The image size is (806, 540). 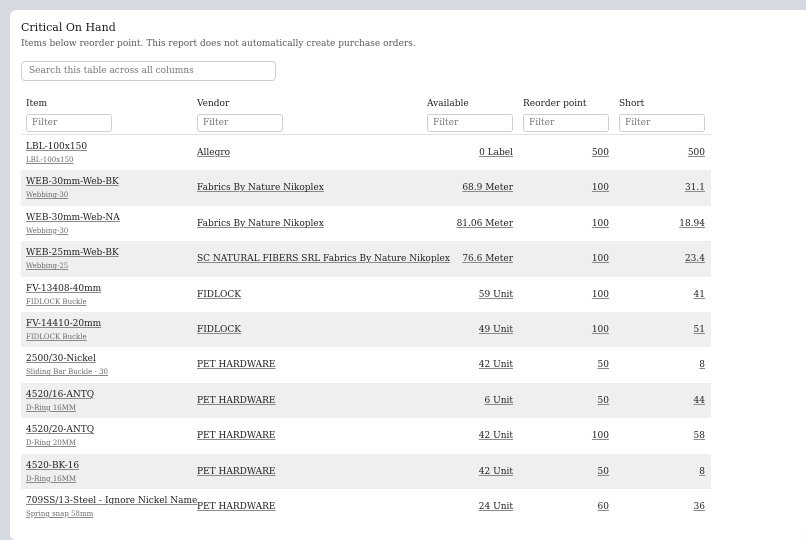 What do you see at coordinates (73, 218) in the screenshot?
I see `item-link: WEB-30mm-Web-NA` at bounding box center [73, 218].